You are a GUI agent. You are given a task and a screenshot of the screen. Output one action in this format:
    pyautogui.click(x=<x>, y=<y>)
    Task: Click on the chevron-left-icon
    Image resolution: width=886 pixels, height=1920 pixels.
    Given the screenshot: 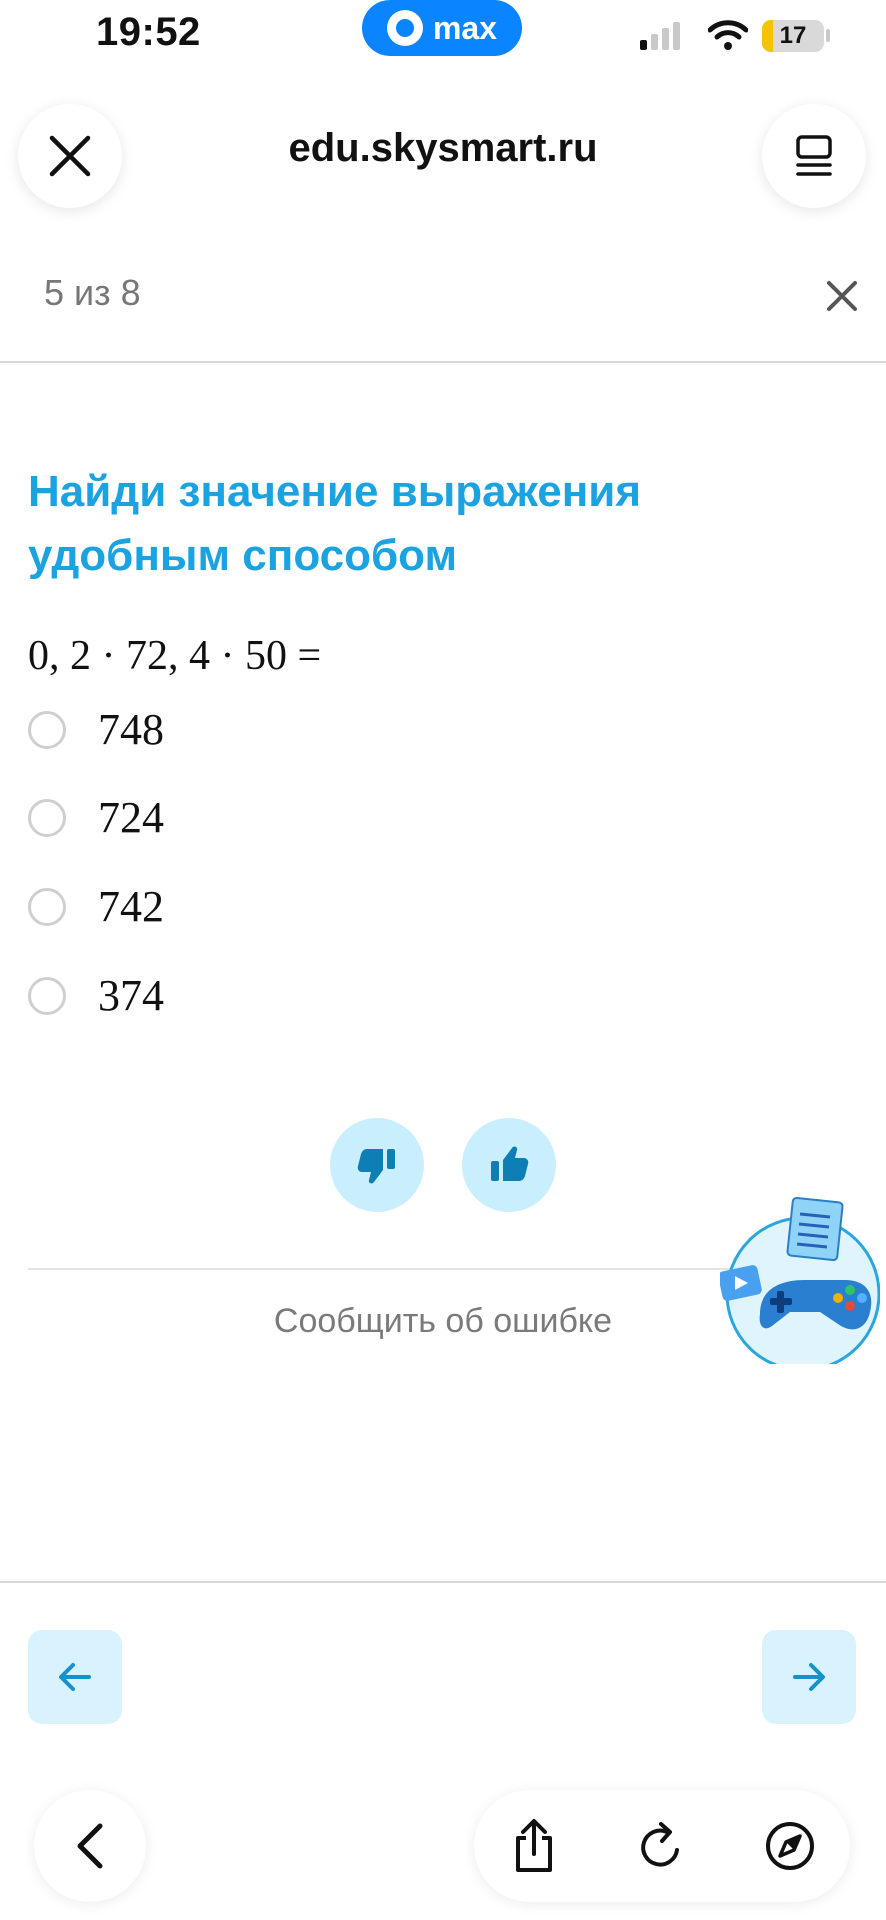 What is the action you would take?
    pyautogui.click(x=90, y=1846)
    